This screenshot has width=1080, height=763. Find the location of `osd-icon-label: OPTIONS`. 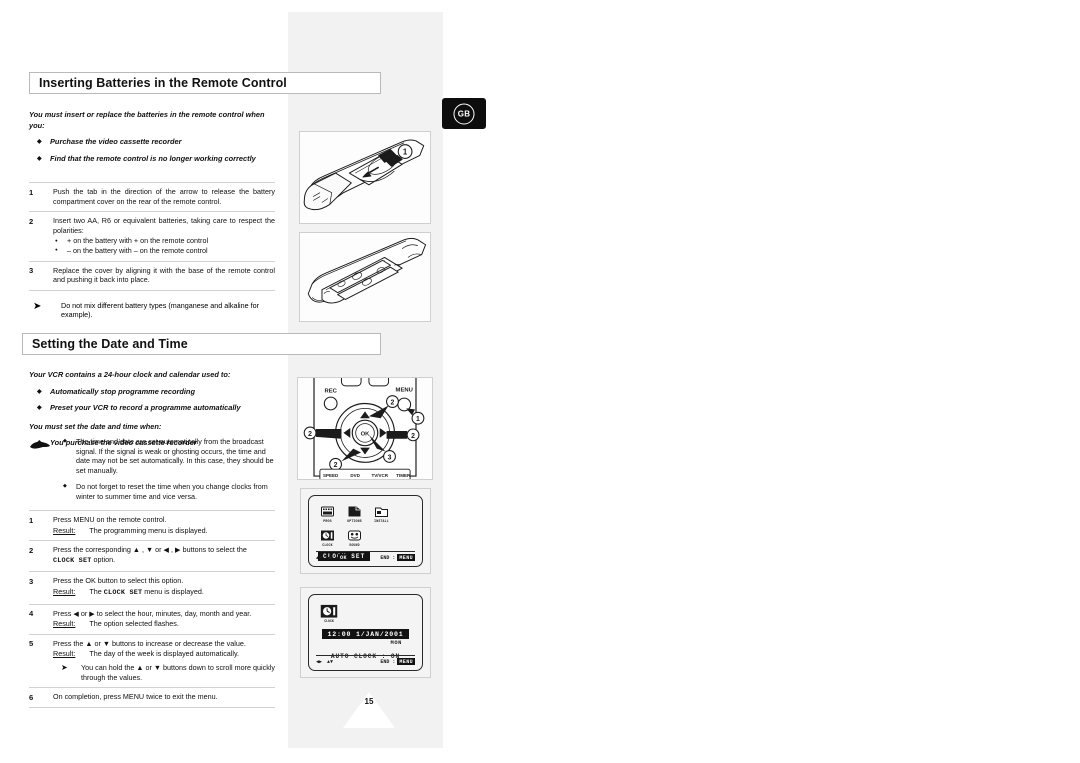

osd-icon-label: OPTIONS is located at coordinates (354, 520).